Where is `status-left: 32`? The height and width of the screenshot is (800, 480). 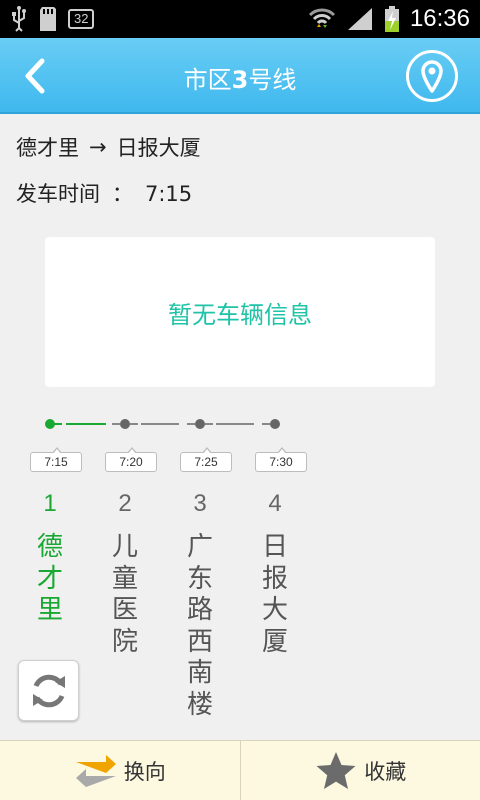
status-left: 32 is located at coordinates (52, 19).